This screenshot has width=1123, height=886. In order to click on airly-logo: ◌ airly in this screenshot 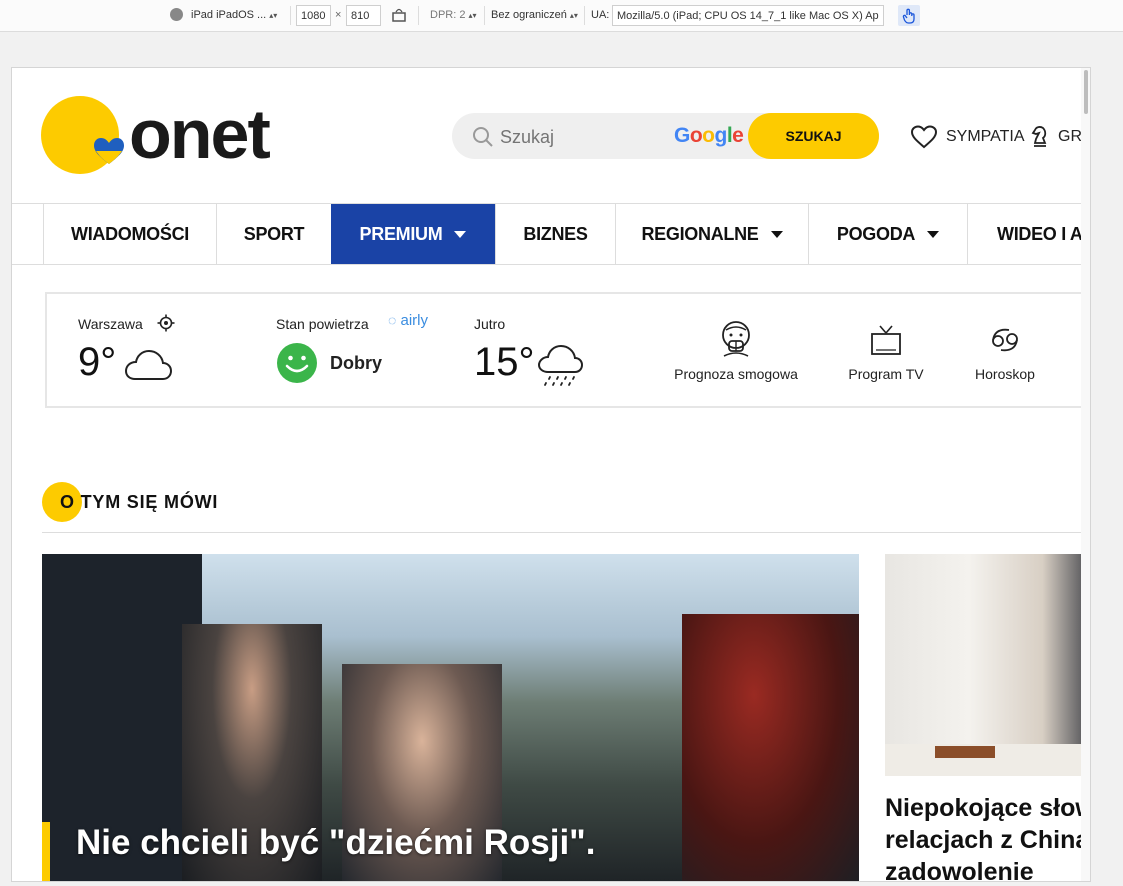, I will do `click(408, 320)`.